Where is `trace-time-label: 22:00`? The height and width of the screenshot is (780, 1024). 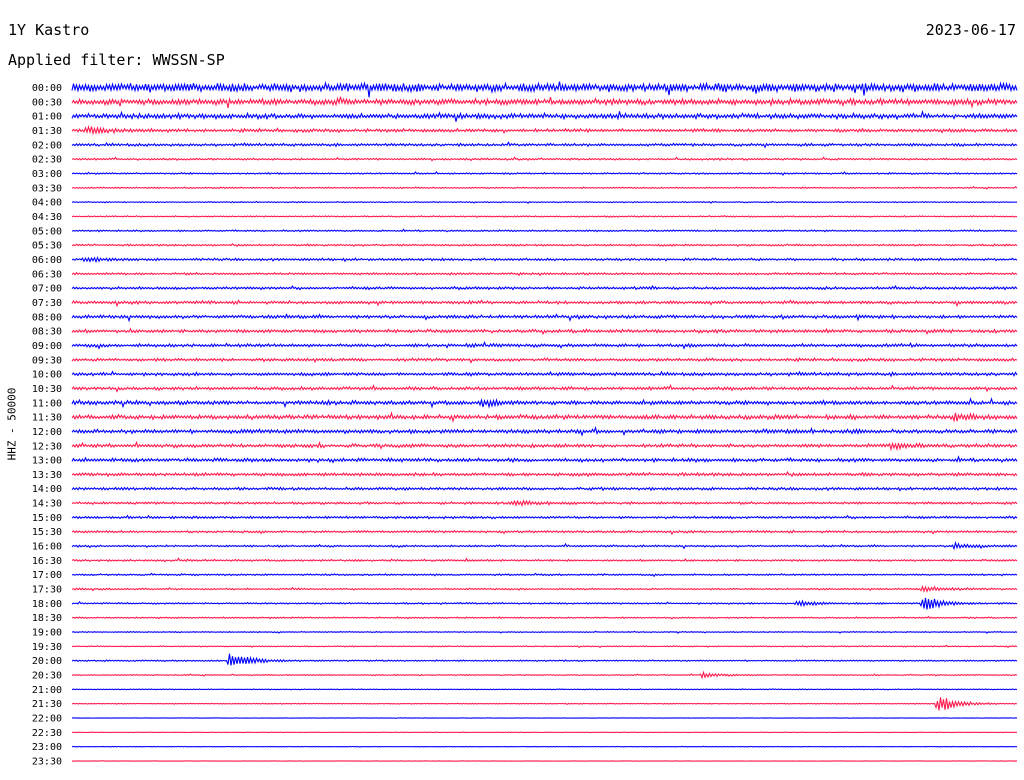 trace-time-label: 22:00 is located at coordinates (47, 719).